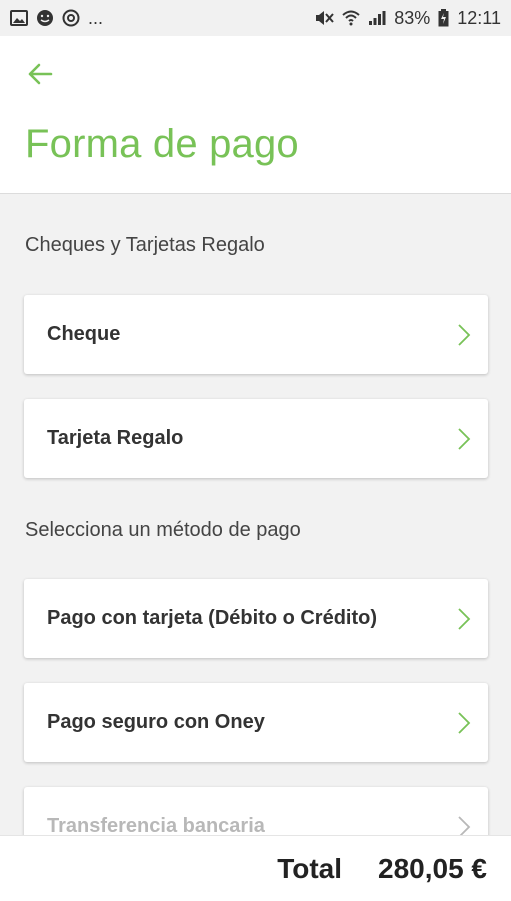 The height and width of the screenshot is (901, 511). I want to click on option-label: Cheque, so click(84, 334).